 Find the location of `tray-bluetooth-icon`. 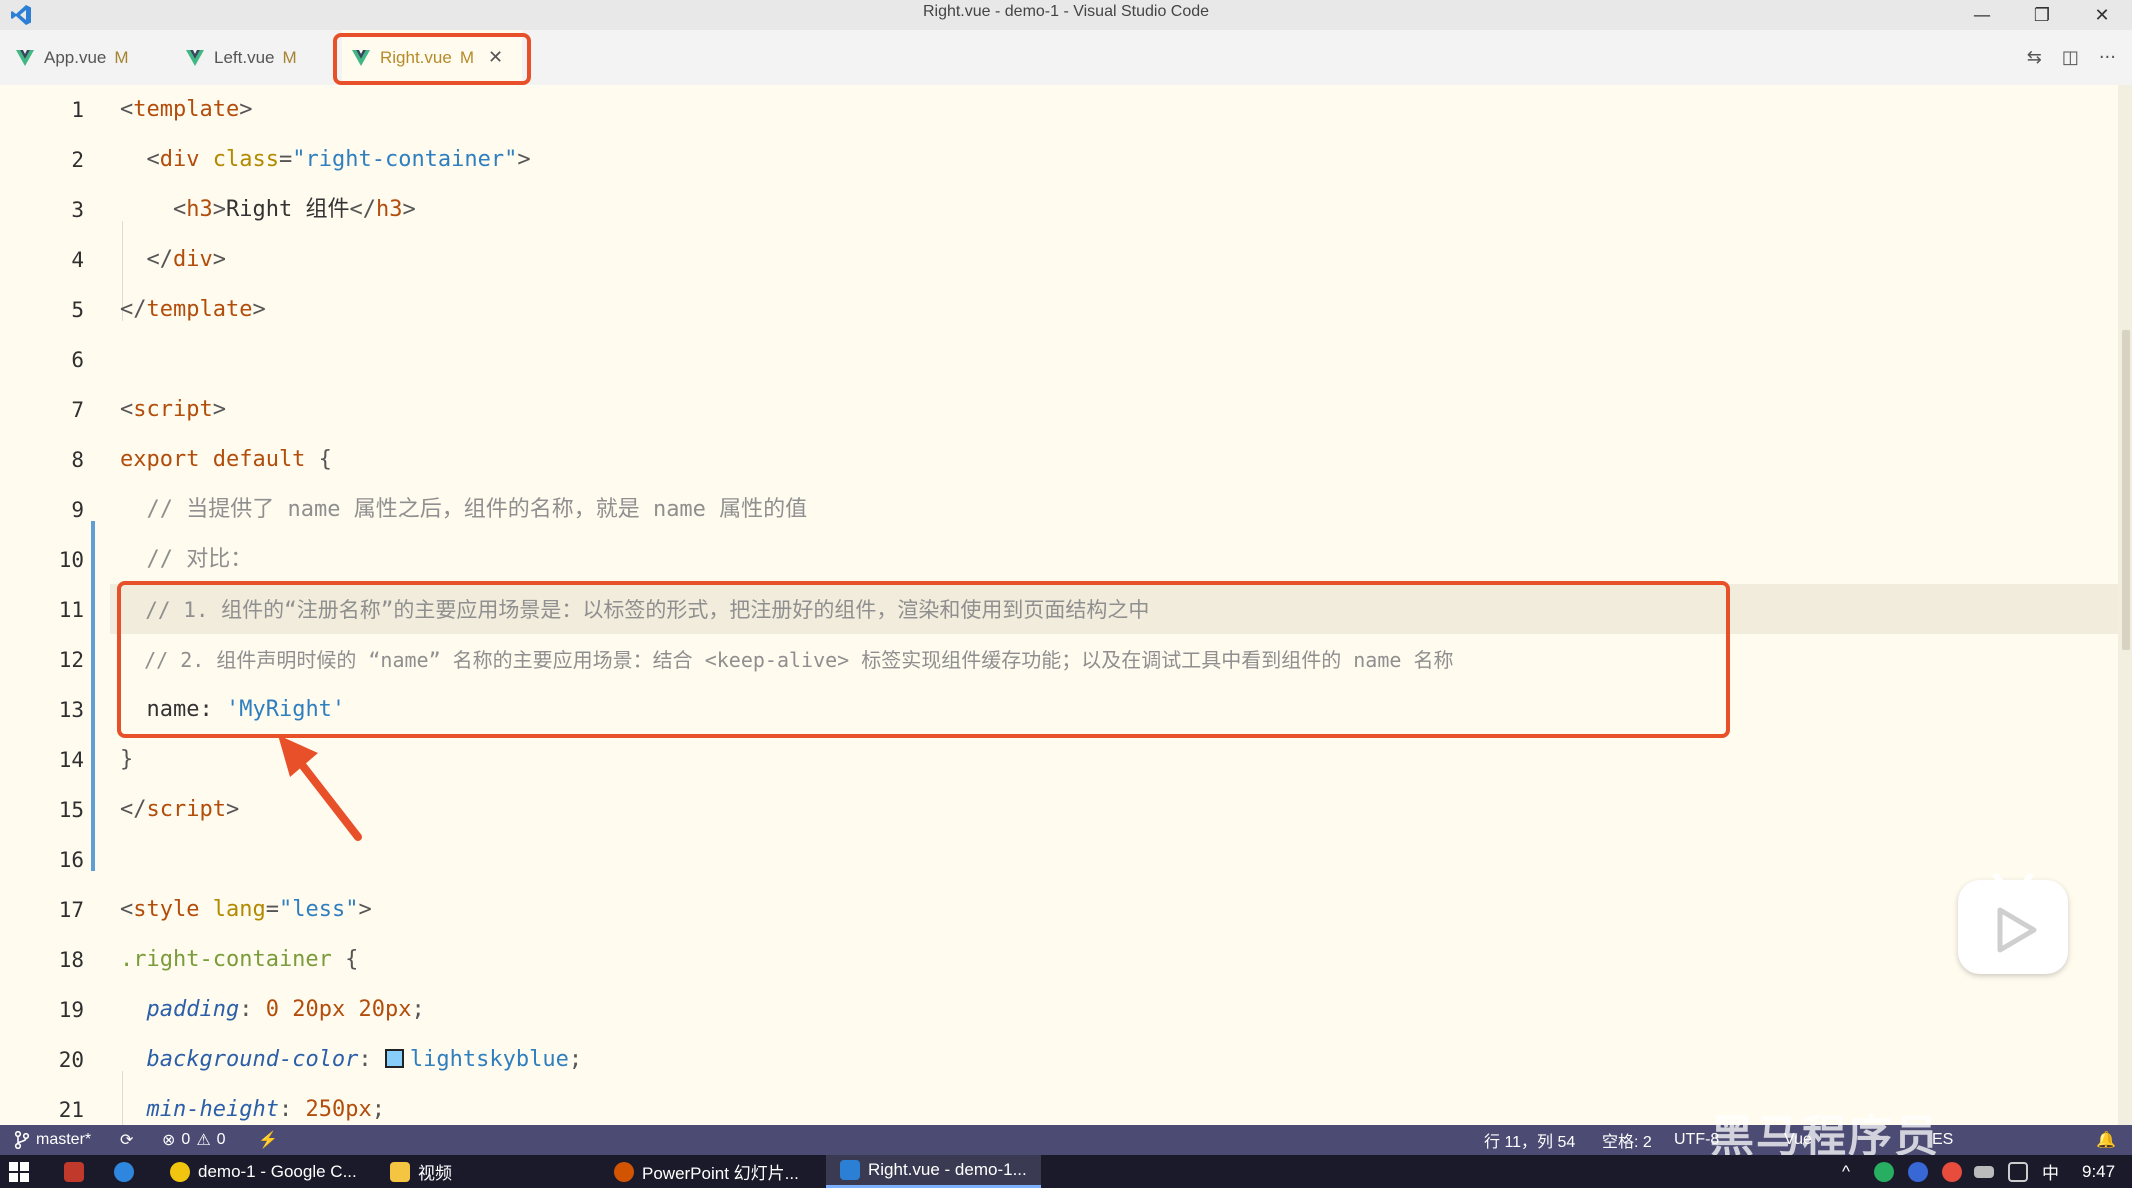

tray-bluetooth-icon is located at coordinates (1918, 1171).